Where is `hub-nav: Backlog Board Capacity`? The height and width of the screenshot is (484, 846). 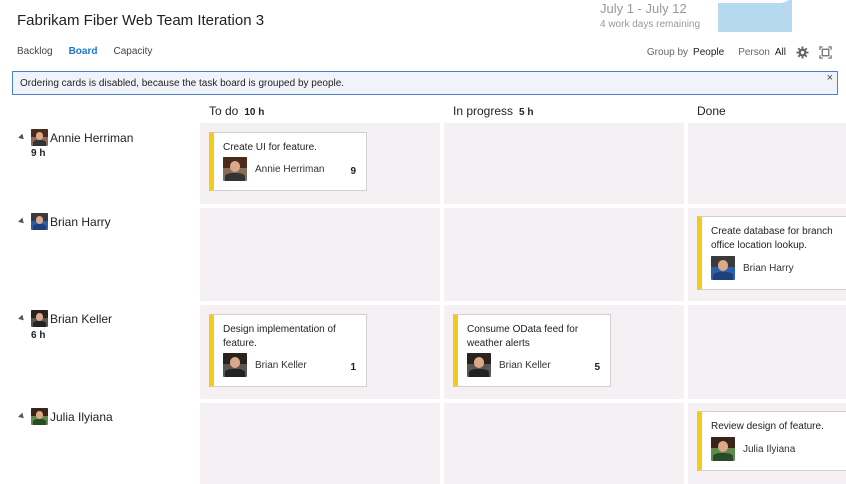
hub-nav: Backlog Board Capacity is located at coordinates (84, 51).